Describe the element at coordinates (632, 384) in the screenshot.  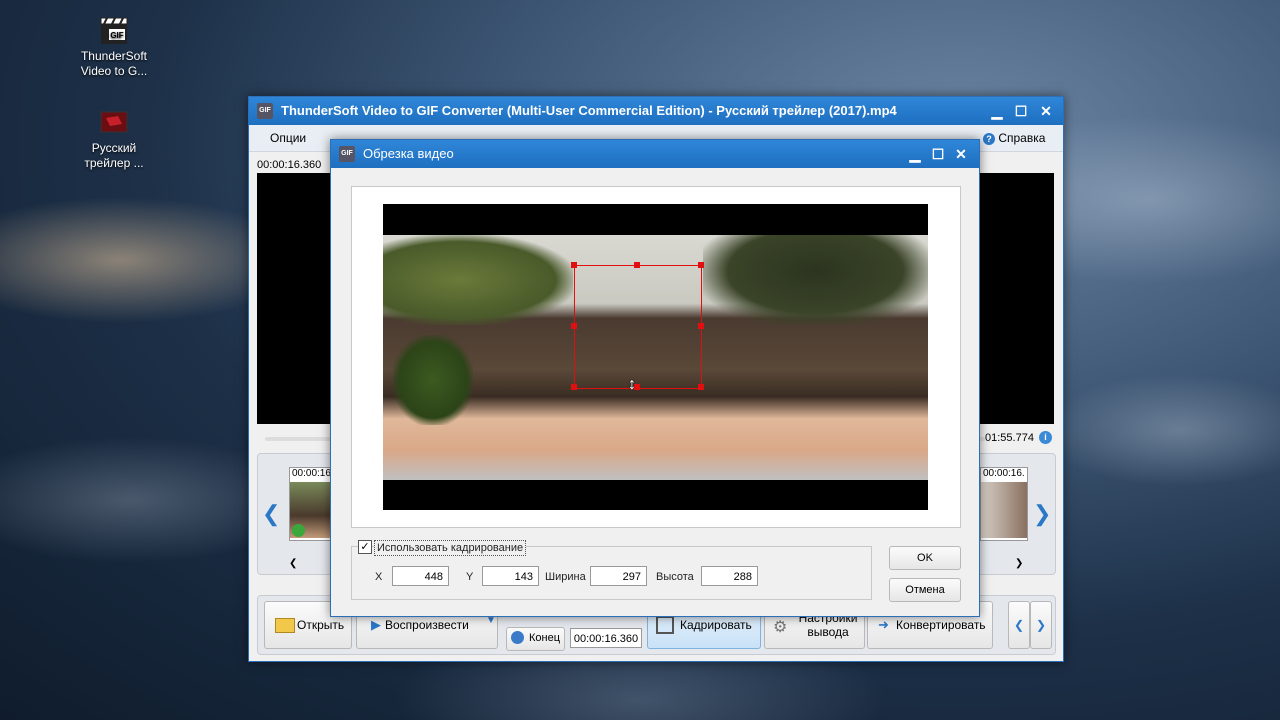
I see `resize-cursor-icon: ↕` at that location.